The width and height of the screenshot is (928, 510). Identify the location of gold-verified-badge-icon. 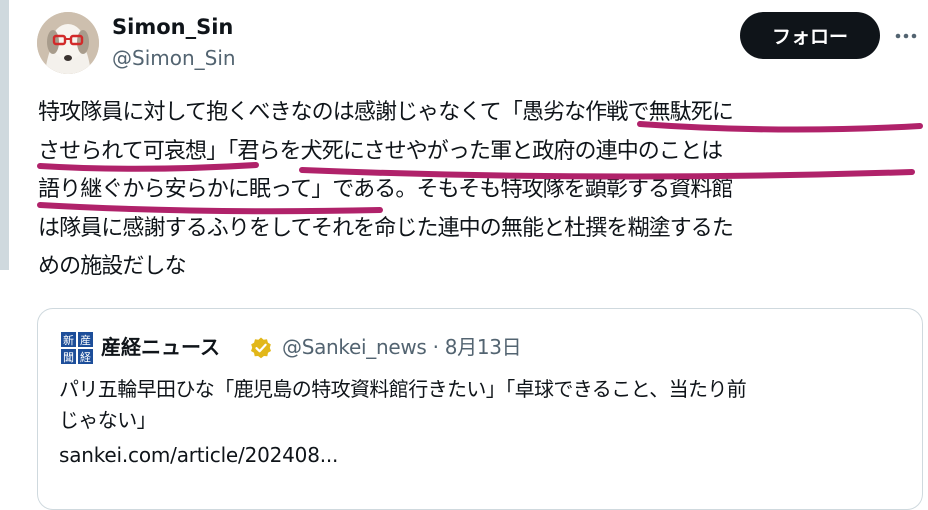
(261, 348).